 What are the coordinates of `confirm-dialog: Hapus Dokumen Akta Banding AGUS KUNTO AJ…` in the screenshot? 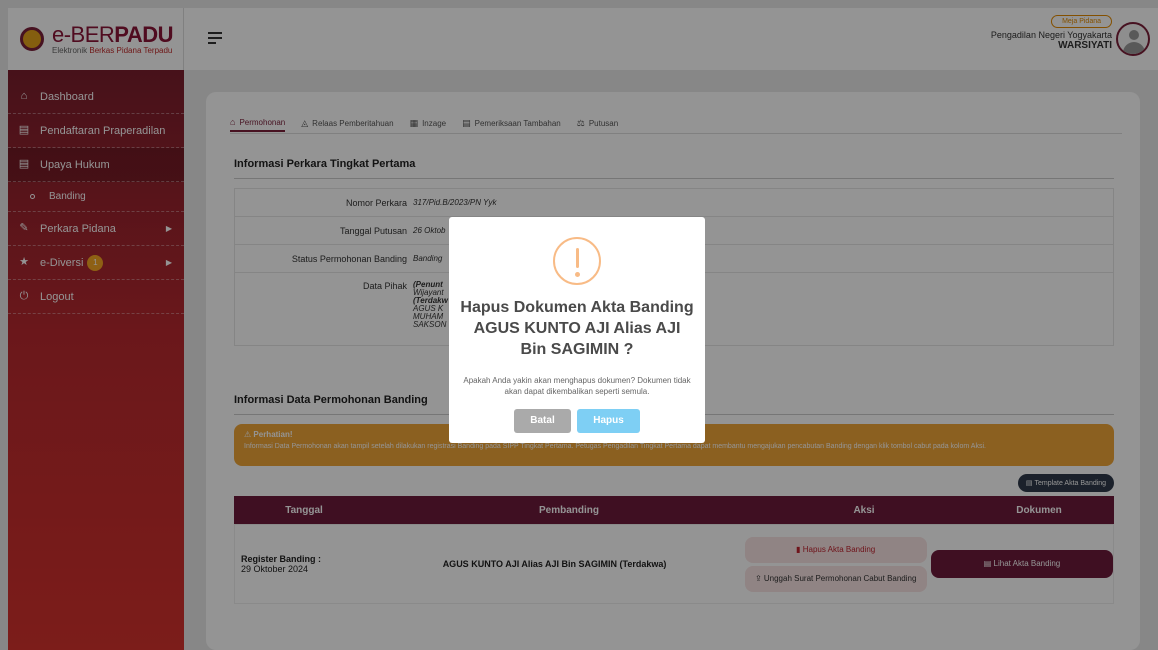 It's located at (577, 330).